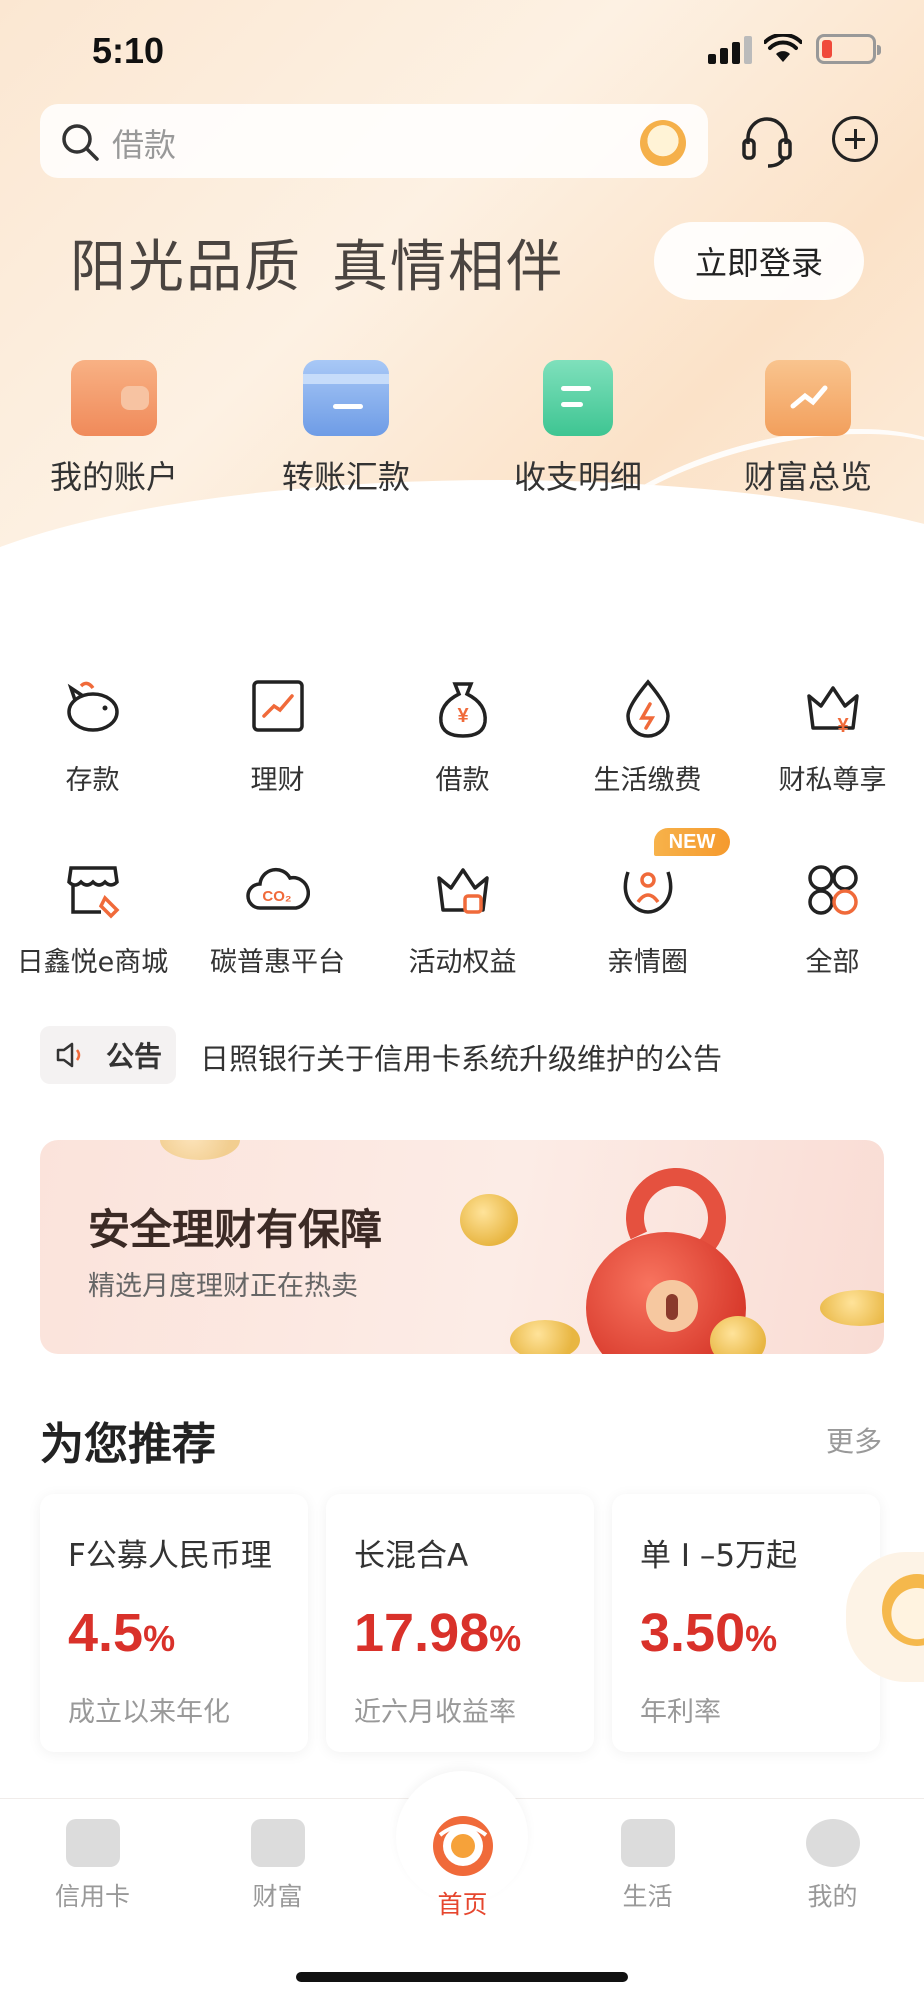 The image size is (924, 2000). I want to click on piggy-bank-icon, so click(92, 706).